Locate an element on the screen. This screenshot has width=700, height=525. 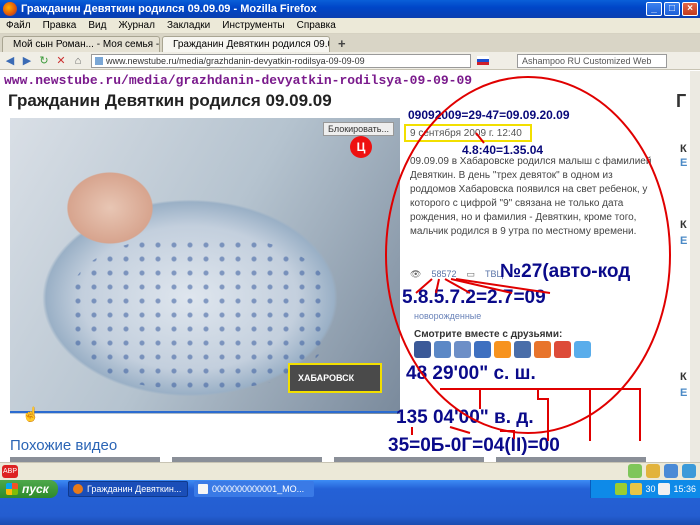
red-arrows-views is located at coordinates (483, 286).